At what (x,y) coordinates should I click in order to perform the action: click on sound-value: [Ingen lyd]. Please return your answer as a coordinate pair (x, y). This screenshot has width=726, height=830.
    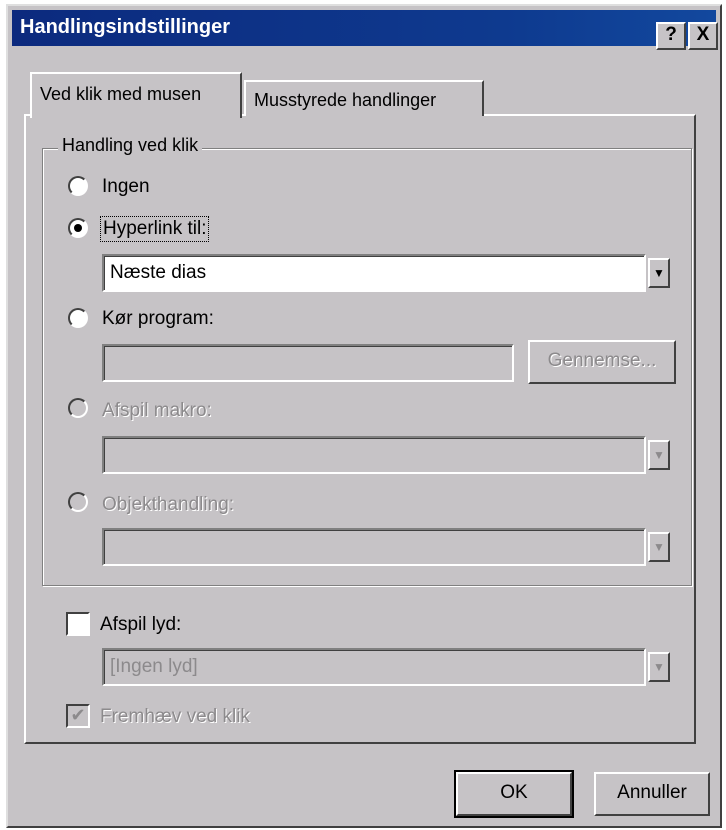
    Looking at the image, I should click on (154, 666).